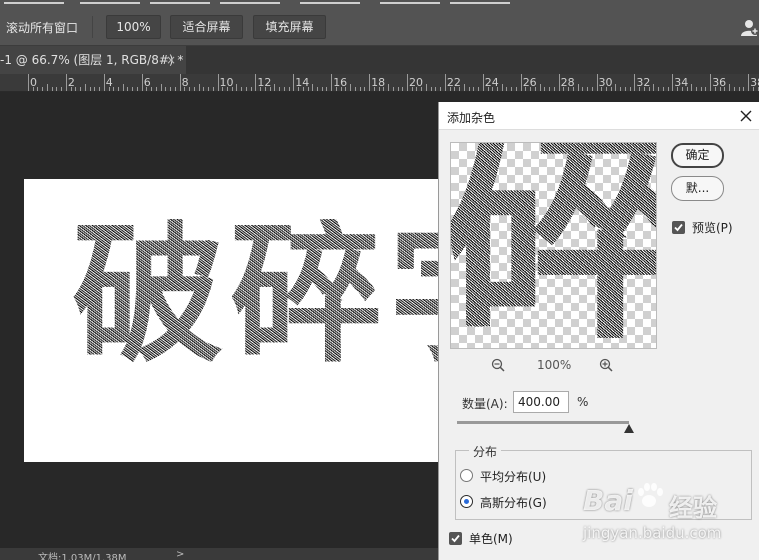  What do you see at coordinates (379, 60) in the screenshot?
I see `document-tab-bar: -1 @ 66.7% (图层 1, RGB/8#) * ×` at bounding box center [379, 60].